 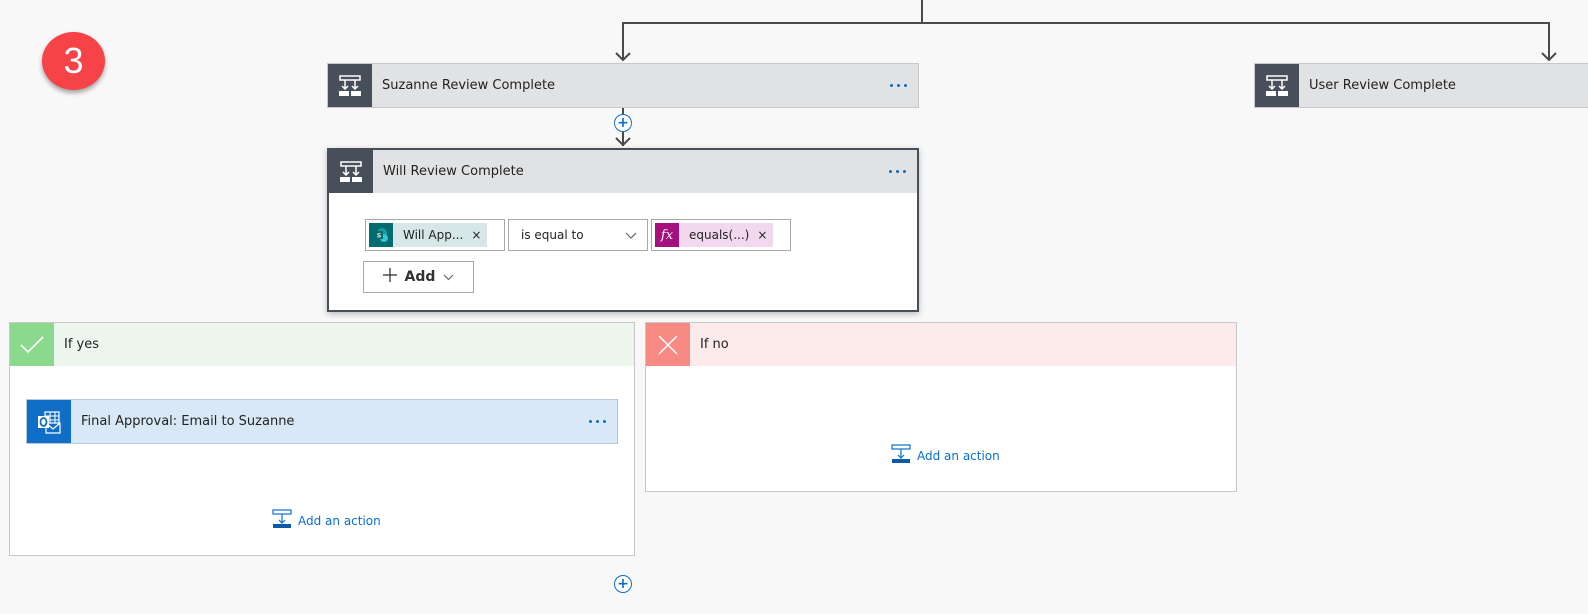 I want to click on fx-icon: fx, so click(x=667, y=235).